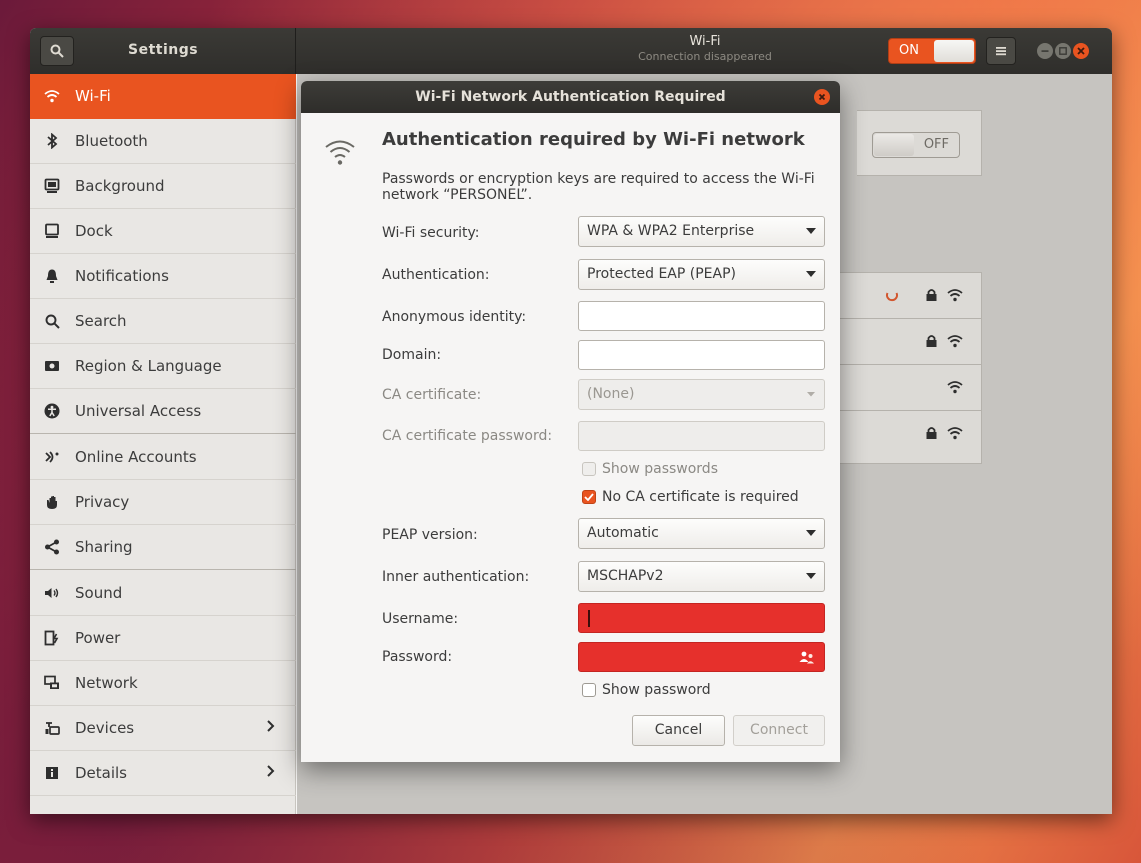 The height and width of the screenshot is (863, 1141). What do you see at coordinates (52, 366) in the screenshot?
I see `region-icon` at bounding box center [52, 366].